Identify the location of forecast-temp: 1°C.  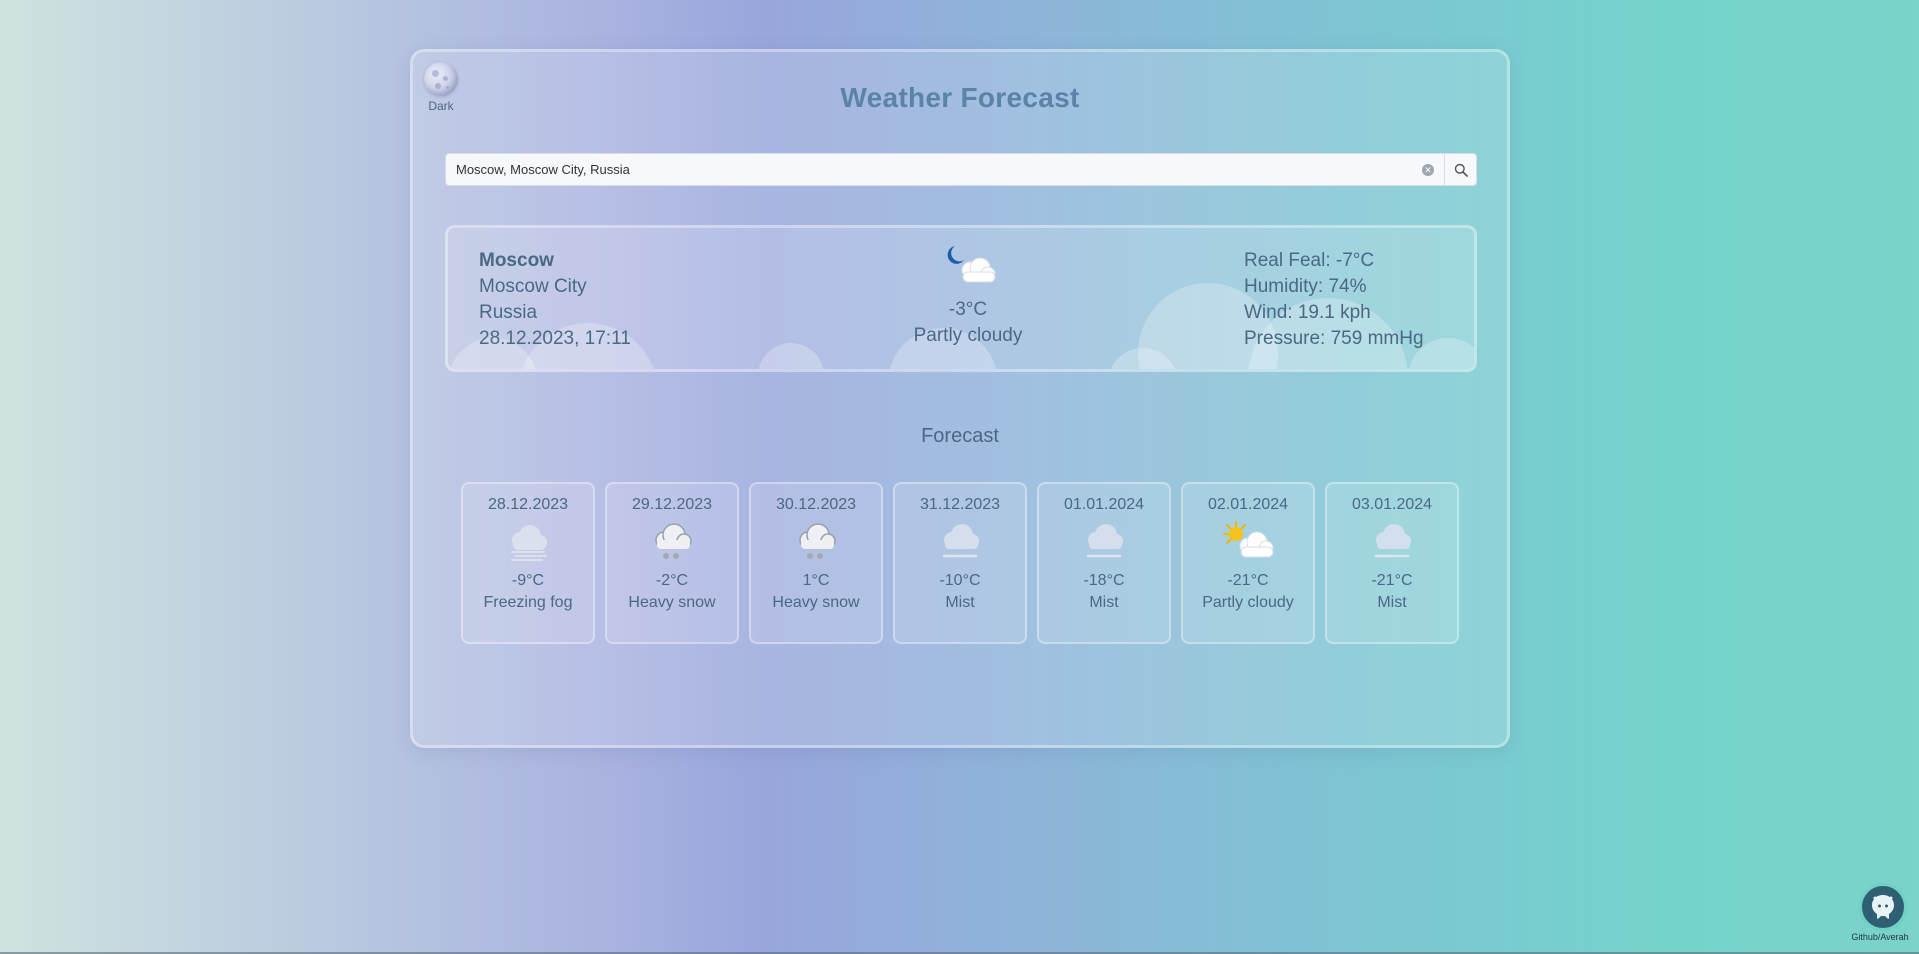
(816, 580).